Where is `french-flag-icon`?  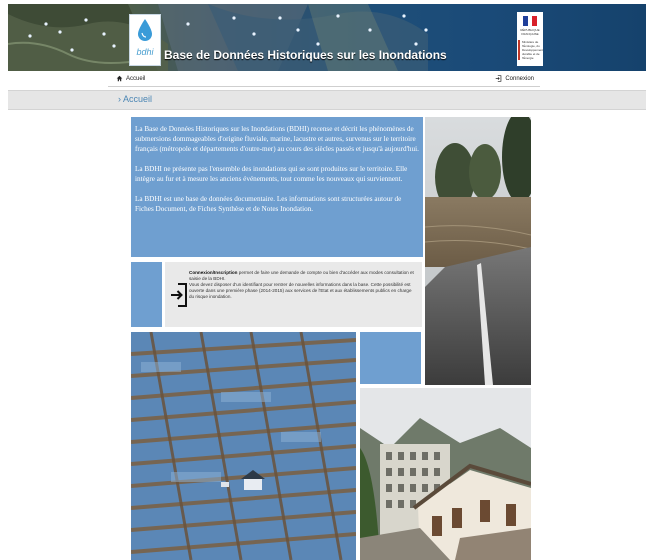 french-flag-icon is located at coordinates (530, 21).